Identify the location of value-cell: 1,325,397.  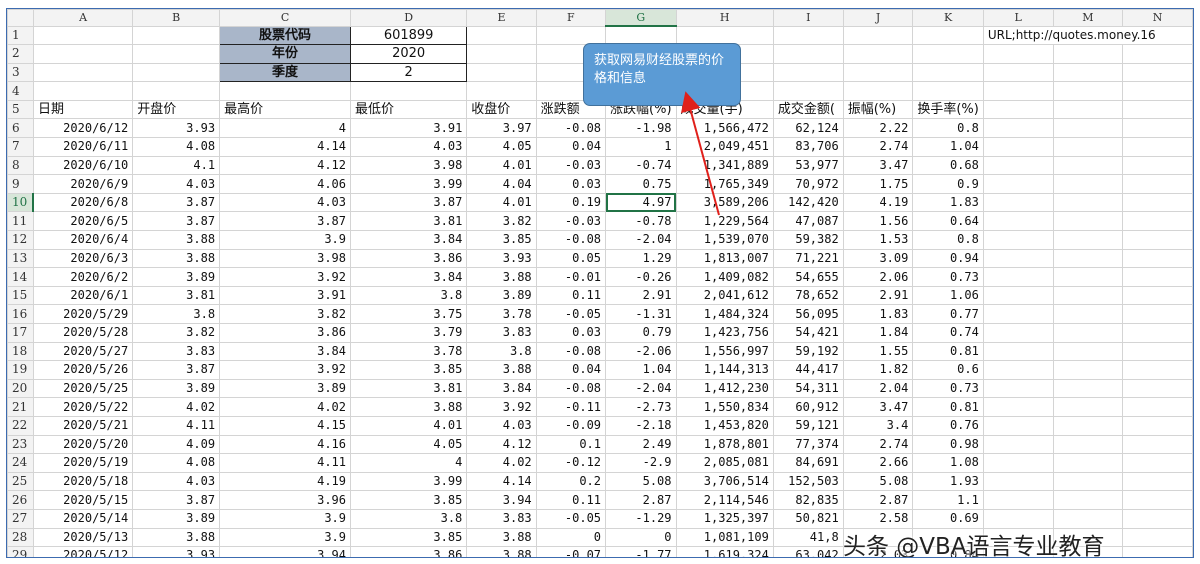
(724, 518).